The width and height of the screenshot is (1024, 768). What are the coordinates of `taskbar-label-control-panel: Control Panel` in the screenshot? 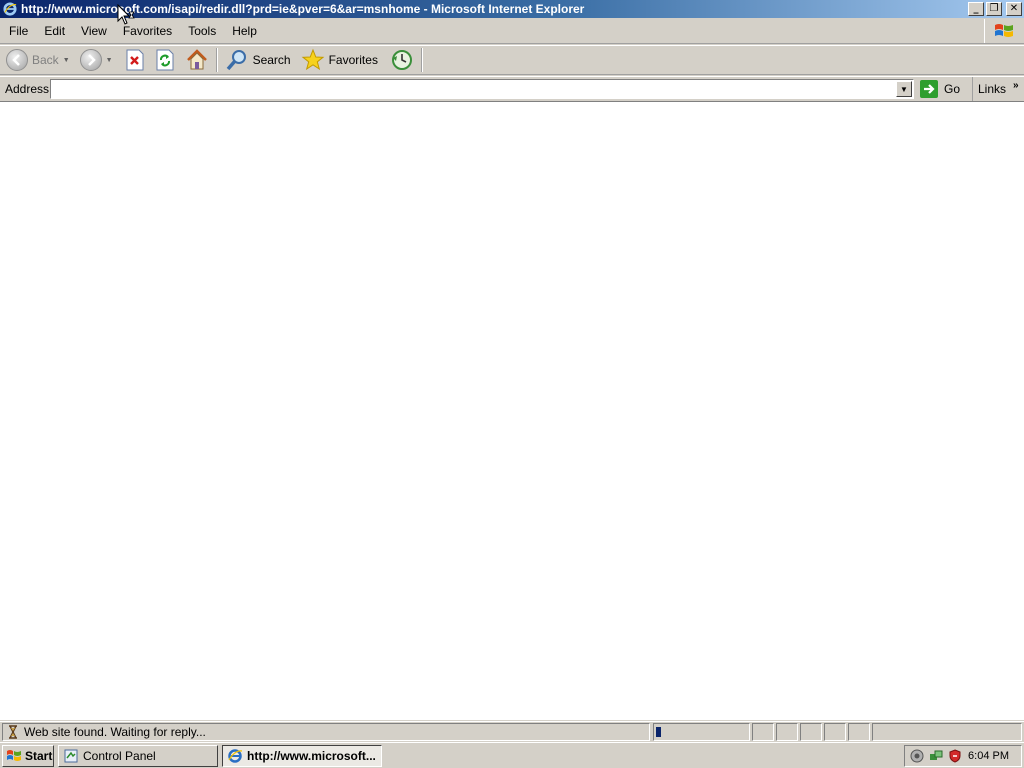 It's located at (119, 756).